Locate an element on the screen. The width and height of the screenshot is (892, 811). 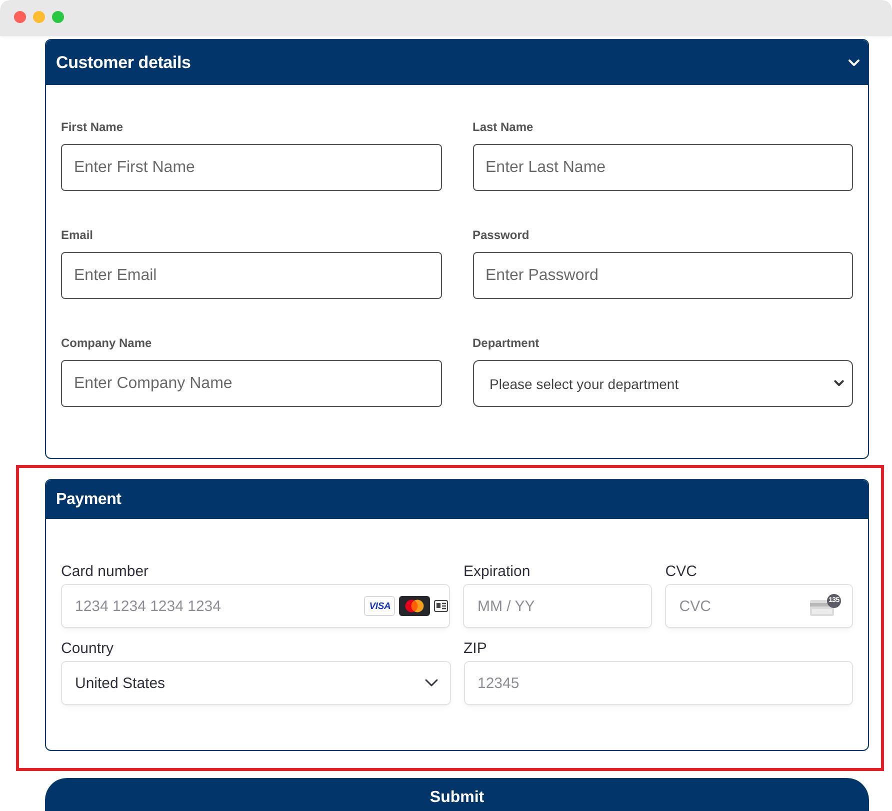
field-label: Card number is located at coordinates (105, 571).